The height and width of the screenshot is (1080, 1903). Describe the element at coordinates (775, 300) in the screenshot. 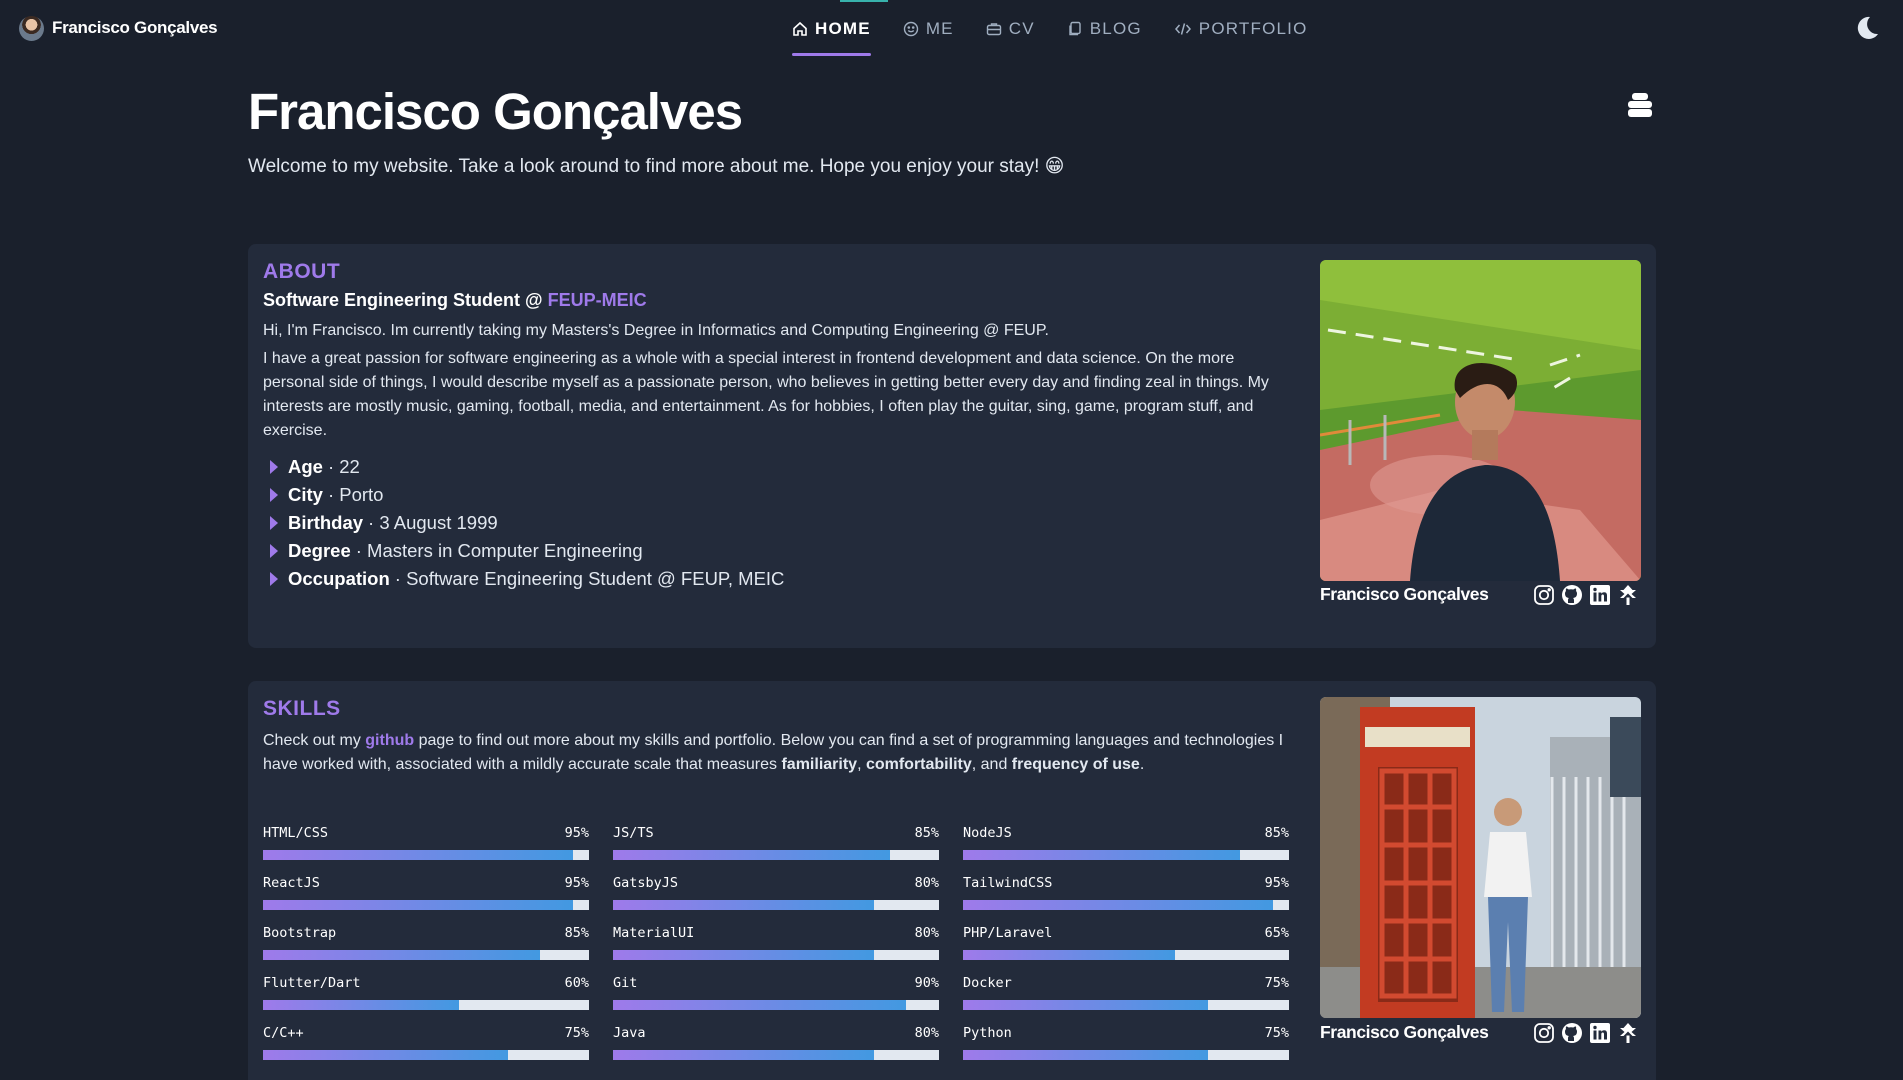

I see `about-subtitle: Software Engineering Student @ FEUP-MEIC` at that location.